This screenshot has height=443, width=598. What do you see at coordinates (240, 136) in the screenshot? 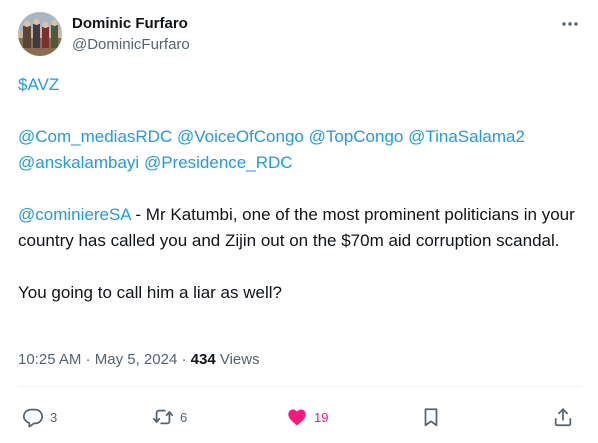
I see `mention-link: @VoiceOfCongo` at bounding box center [240, 136].